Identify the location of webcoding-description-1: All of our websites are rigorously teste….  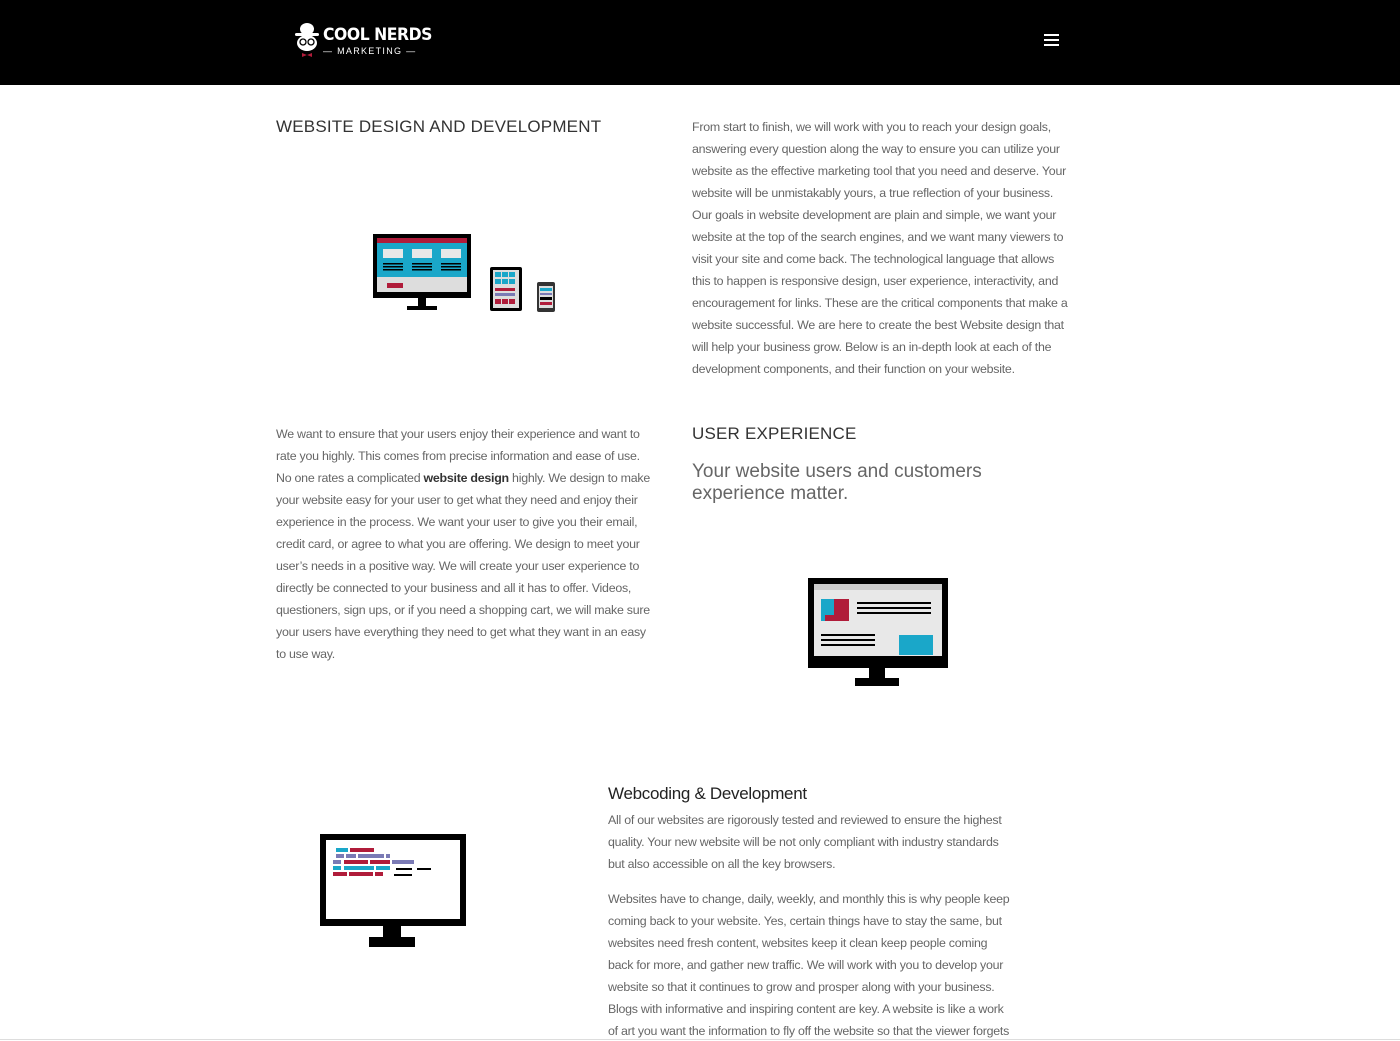
(805, 842).